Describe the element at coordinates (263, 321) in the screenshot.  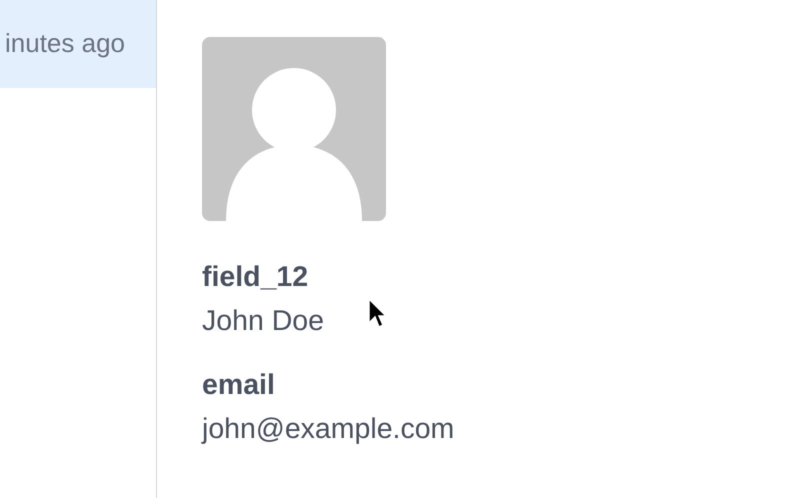
I see `field-value: John Doe` at that location.